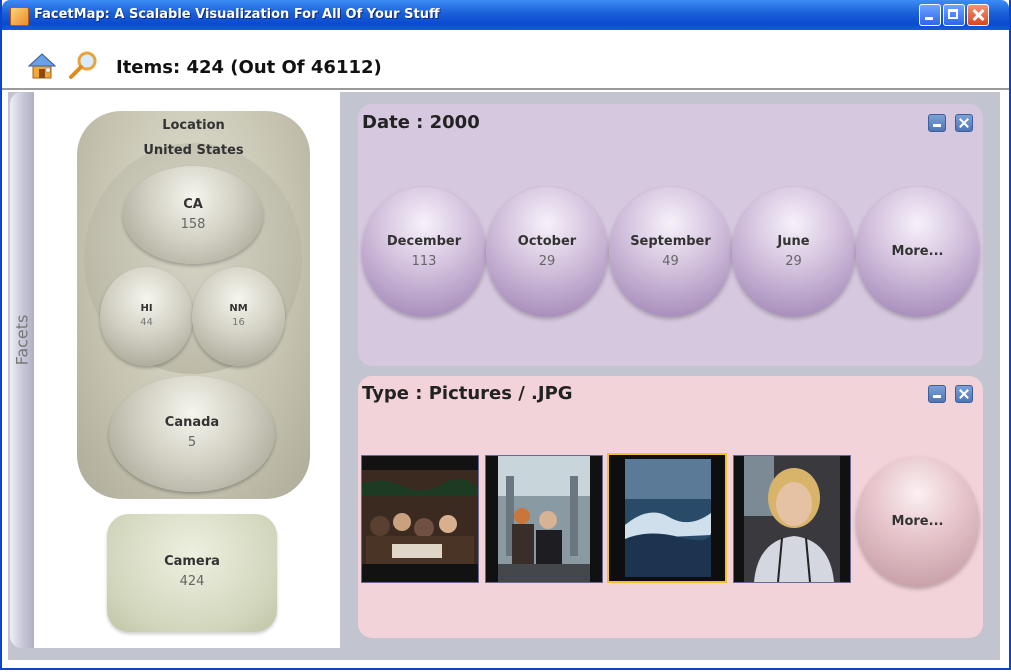 This screenshot has width=1011, height=672. I want to click on month-count-june: 29, so click(793, 261).